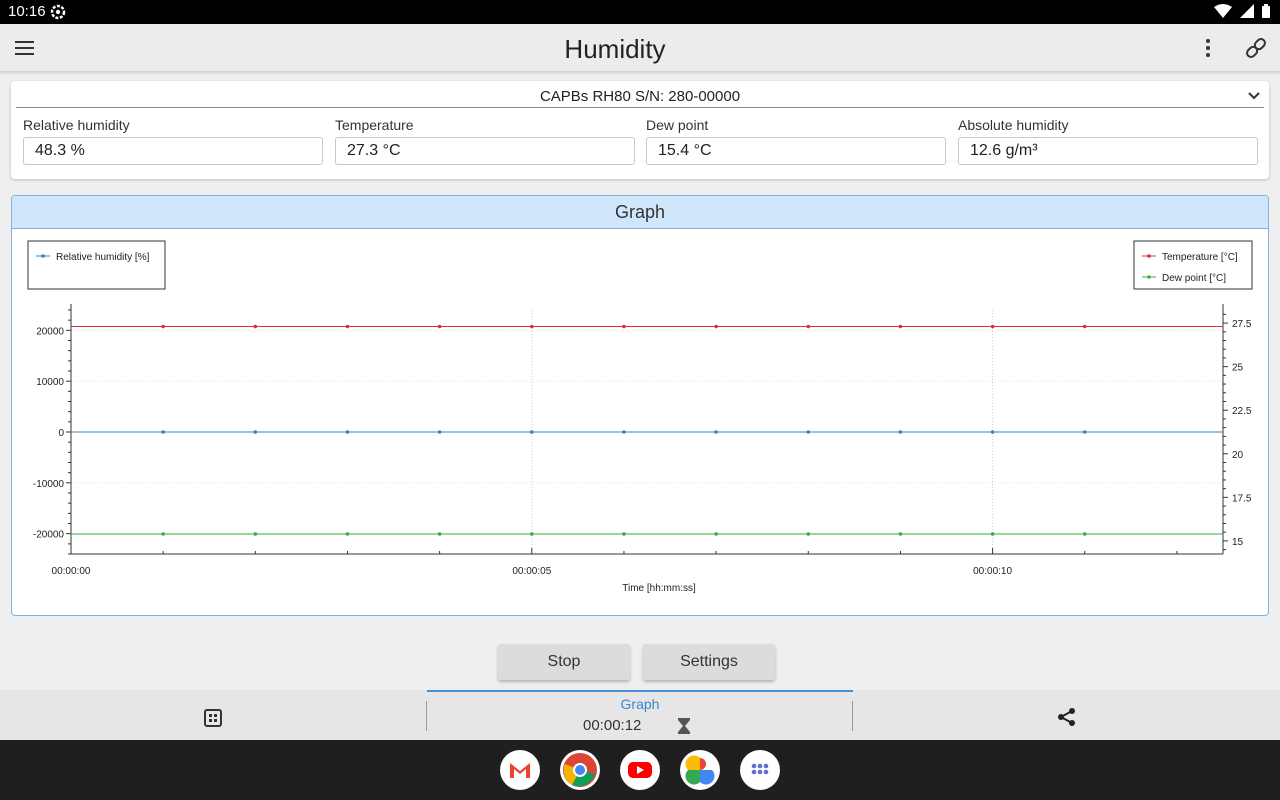 The width and height of the screenshot is (1280, 800). What do you see at coordinates (1242, 411) in the screenshot?
I see `y-tick-label-right: 22.5` at bounding box center [1242, 411].